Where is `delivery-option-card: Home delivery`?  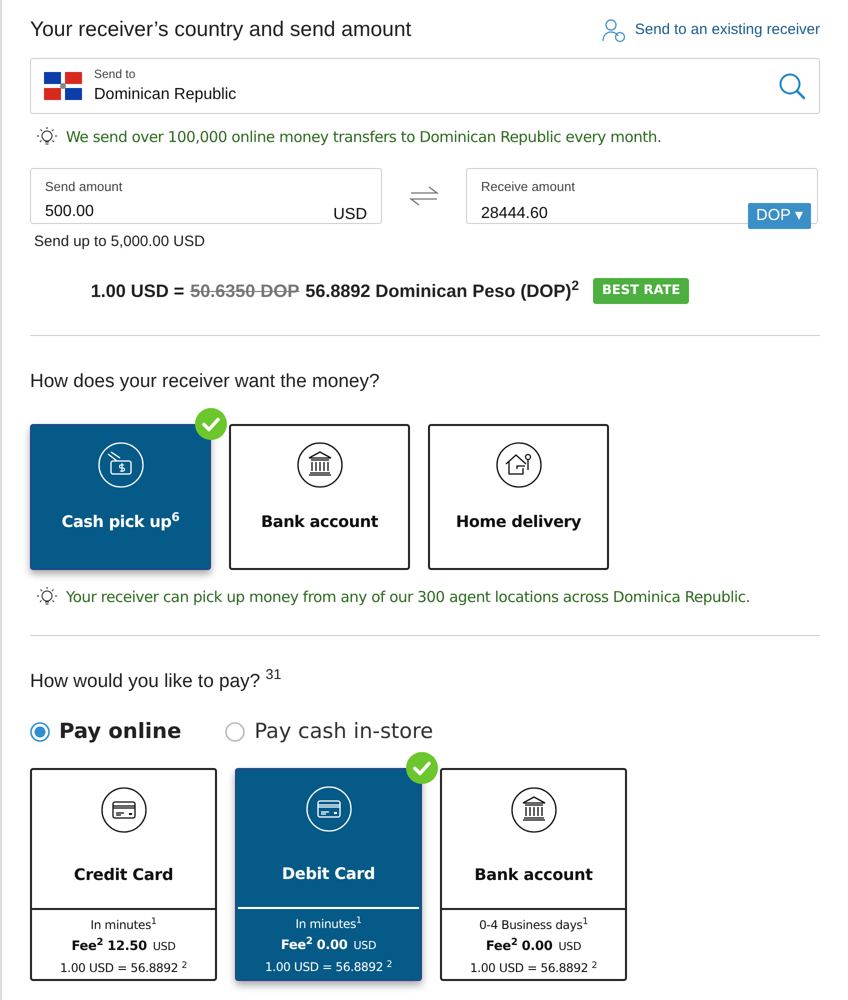
delivery-option-card: Home delivery is located at coordinates (518, 497).